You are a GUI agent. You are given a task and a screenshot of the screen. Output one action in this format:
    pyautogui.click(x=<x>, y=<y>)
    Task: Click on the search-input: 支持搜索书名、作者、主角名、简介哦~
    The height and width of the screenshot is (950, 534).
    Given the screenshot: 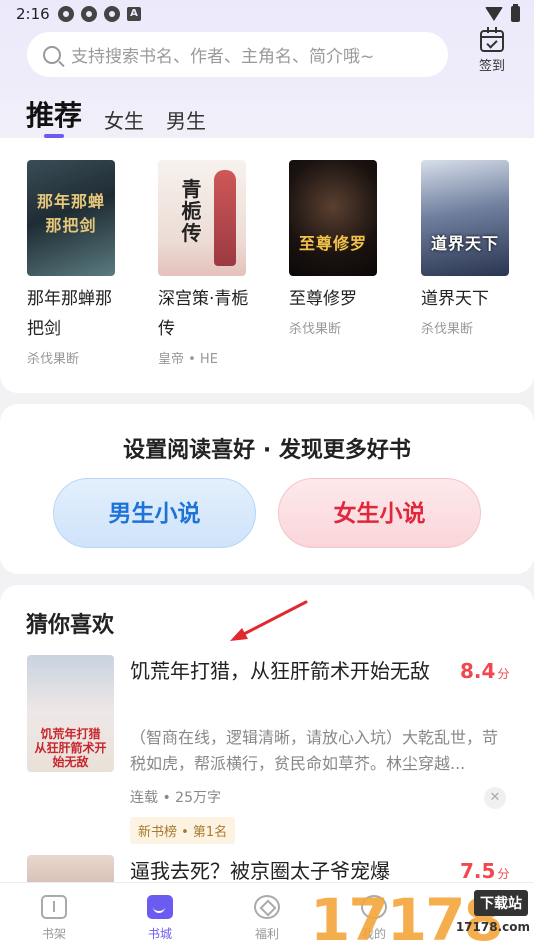 What is the action you would take?
    pyautogui.click(x=237, y=54)
    